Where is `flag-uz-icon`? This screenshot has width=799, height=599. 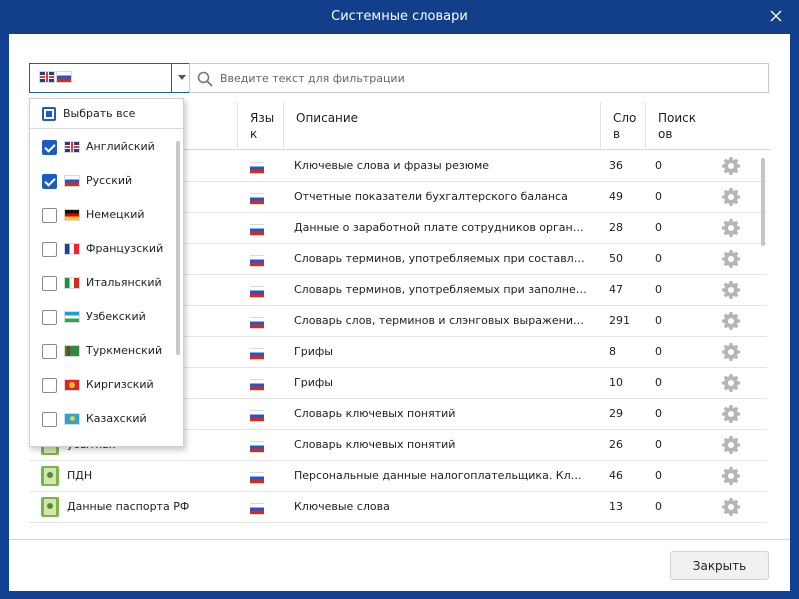 flag-uz-icon is located at coordinates (72, 317).